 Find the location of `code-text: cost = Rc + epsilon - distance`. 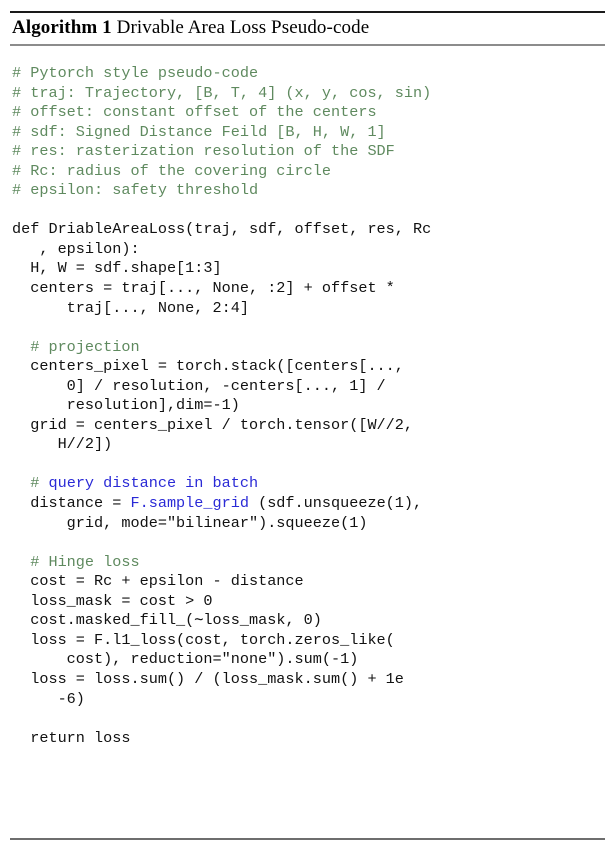

code-text: cost = Rc + epsilon - distance is located at coordinates (158, 581).